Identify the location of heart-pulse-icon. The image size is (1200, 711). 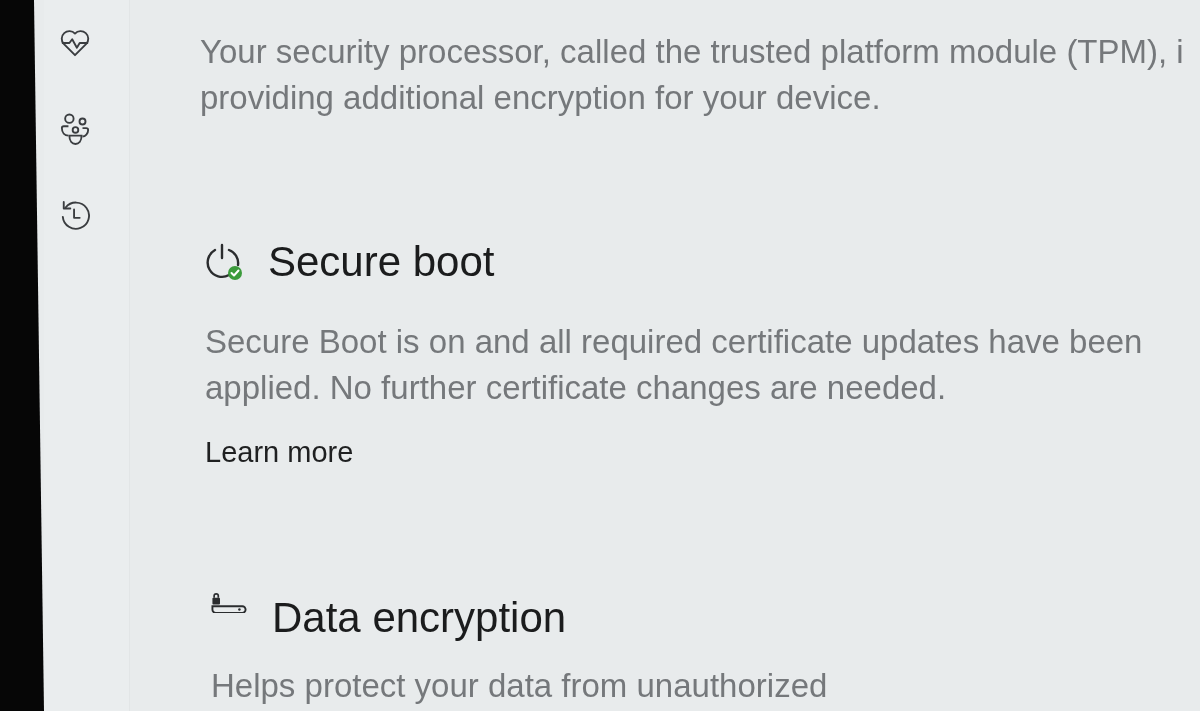
(75, 43).